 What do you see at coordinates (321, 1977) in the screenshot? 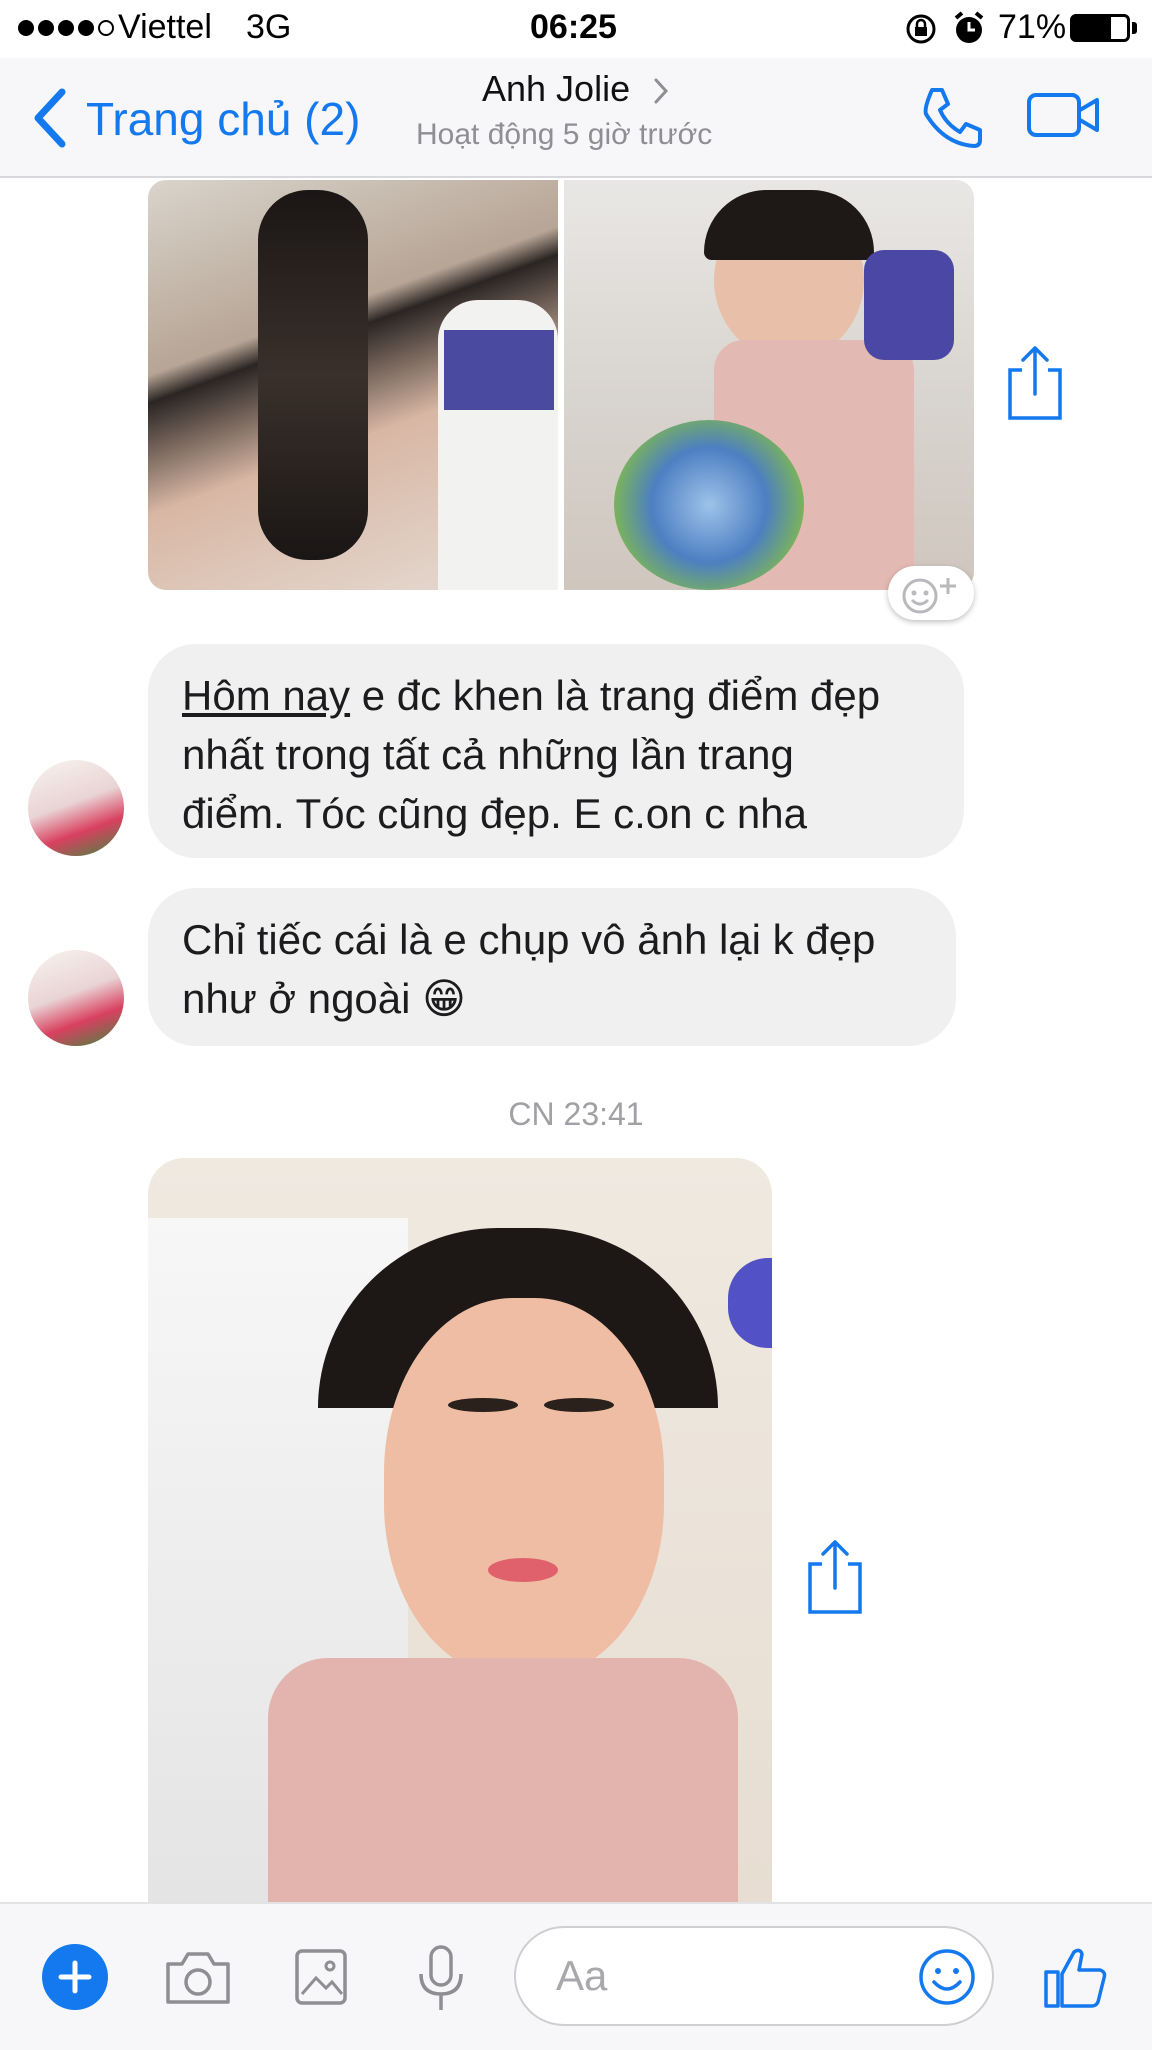
I see `image-icon` at bounding box center [321, 1977].